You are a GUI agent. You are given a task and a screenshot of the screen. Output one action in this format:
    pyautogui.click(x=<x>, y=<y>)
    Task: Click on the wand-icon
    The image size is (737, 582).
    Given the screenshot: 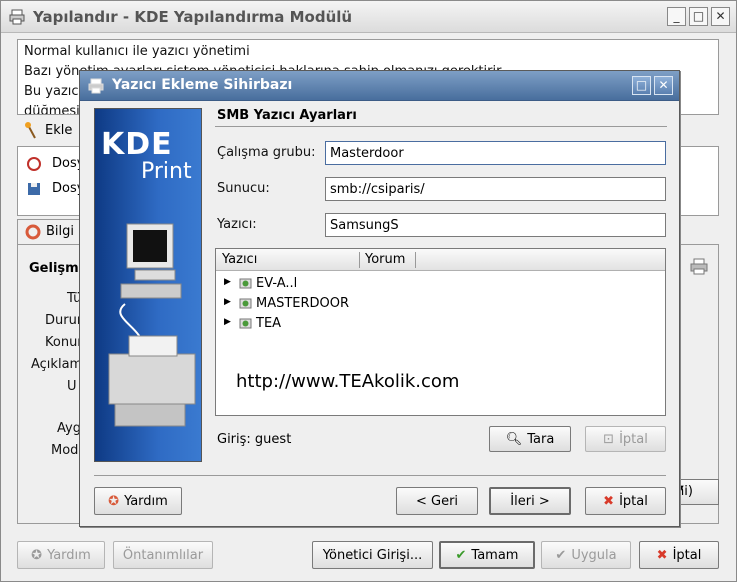 What is the action you would take?
    pyautogui.click(x=30, y=130)
    